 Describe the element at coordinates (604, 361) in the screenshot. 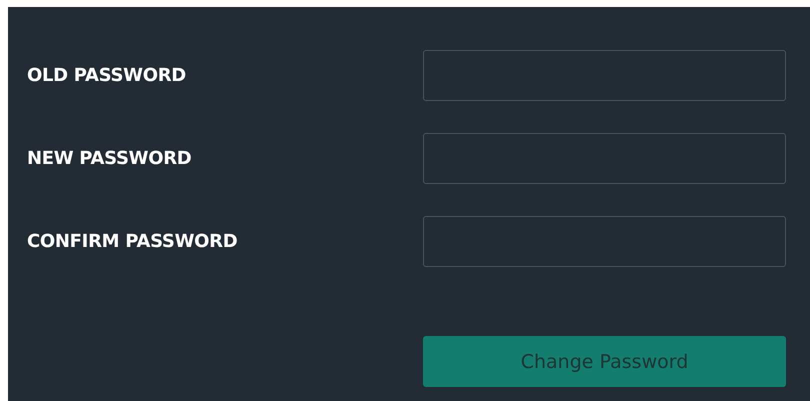

I see `change-password-button: Change Password` at that location.